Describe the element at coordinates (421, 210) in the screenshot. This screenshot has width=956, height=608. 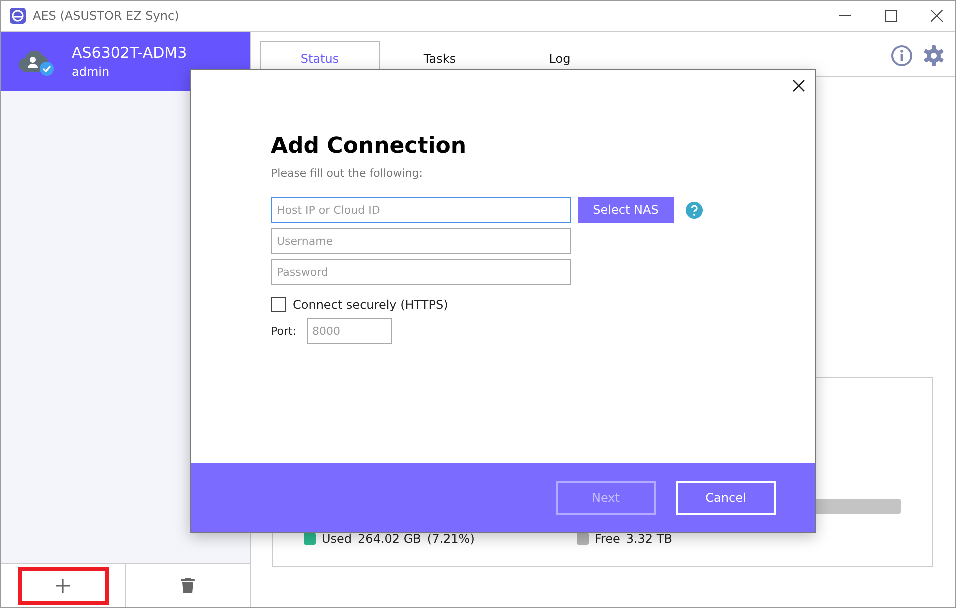
I see `input-field: Host IP or Cloud ID` at that location.